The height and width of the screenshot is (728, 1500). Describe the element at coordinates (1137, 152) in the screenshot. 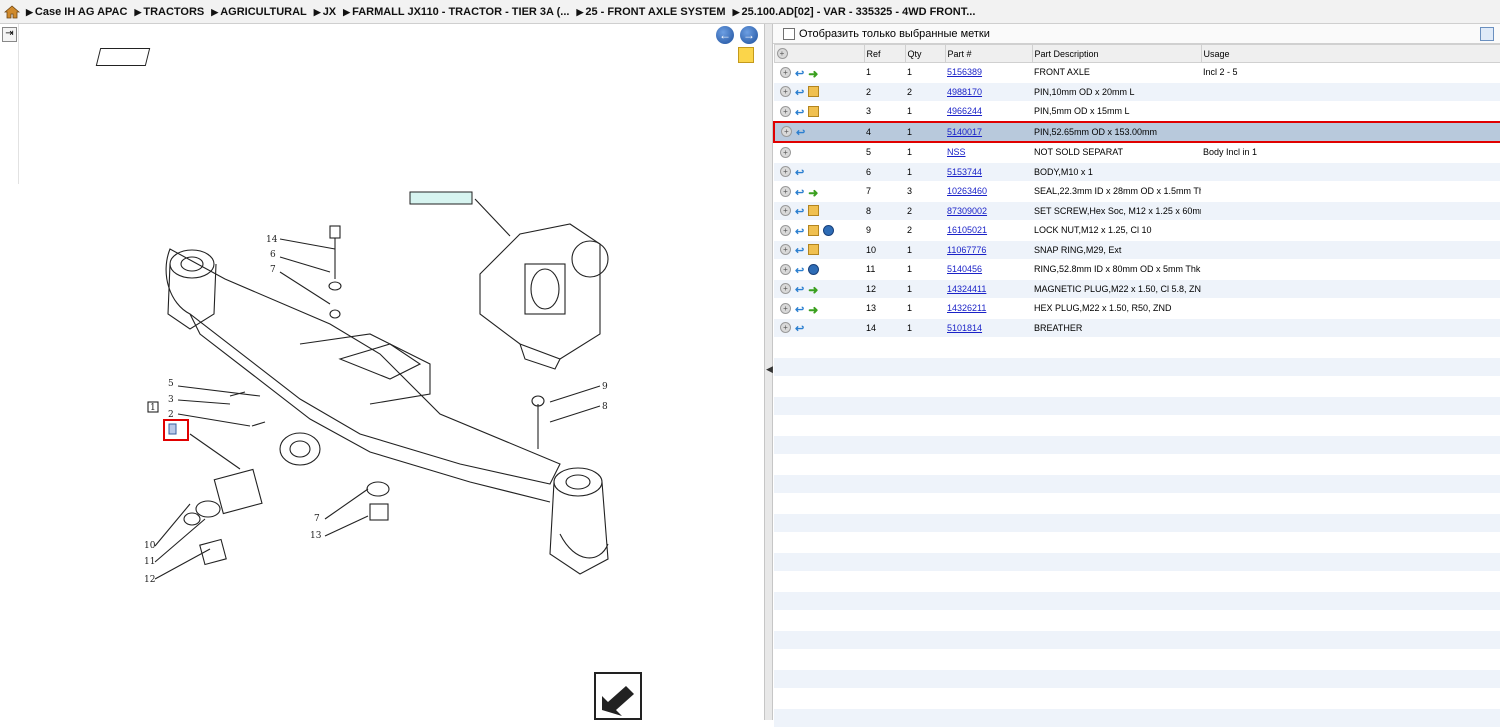

I see `table-row: +5 1 NSS NOT SOLD SEPARAT Body Incl in 1` at that location.